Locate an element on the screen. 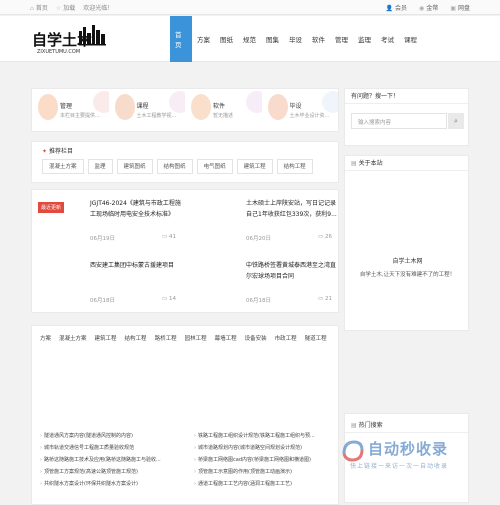 Image resolution: width=500 pixels, height=505 pixels. tag-structural-drawings: 结构图纸 is located at coordinates (174, 166).